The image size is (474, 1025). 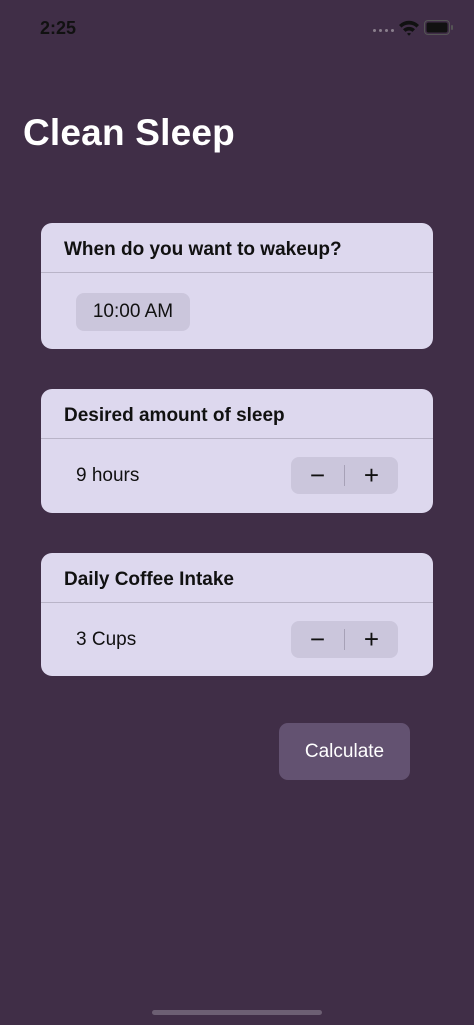 I want to click on status-bar: 2:25, so click(x=237, y=28).